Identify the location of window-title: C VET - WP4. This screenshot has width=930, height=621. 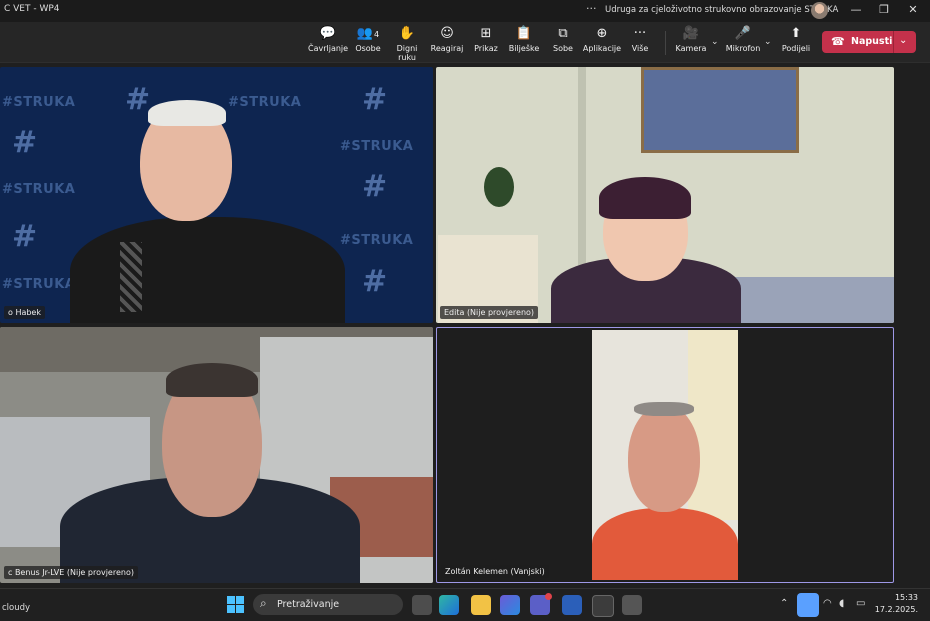
(32, 9).